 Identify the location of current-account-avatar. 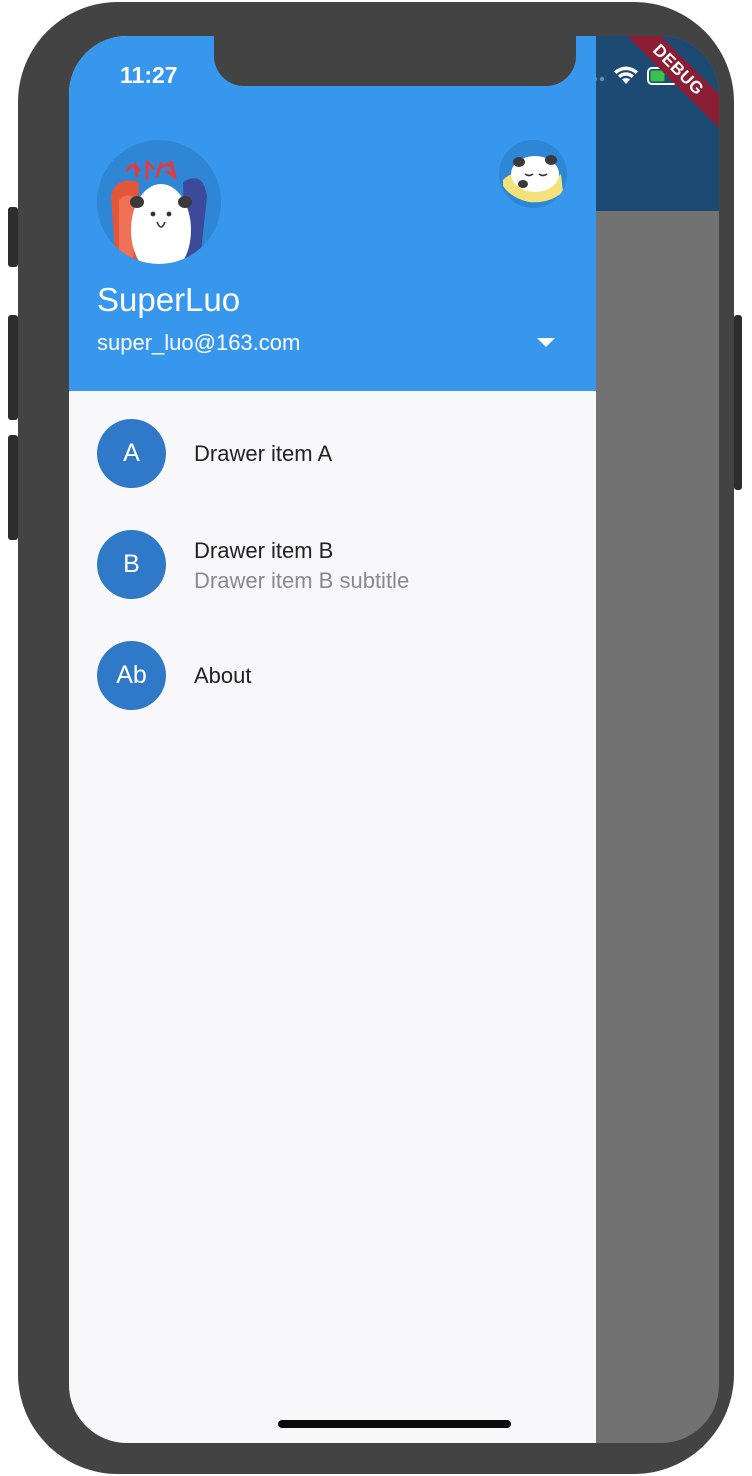
(159, 202).